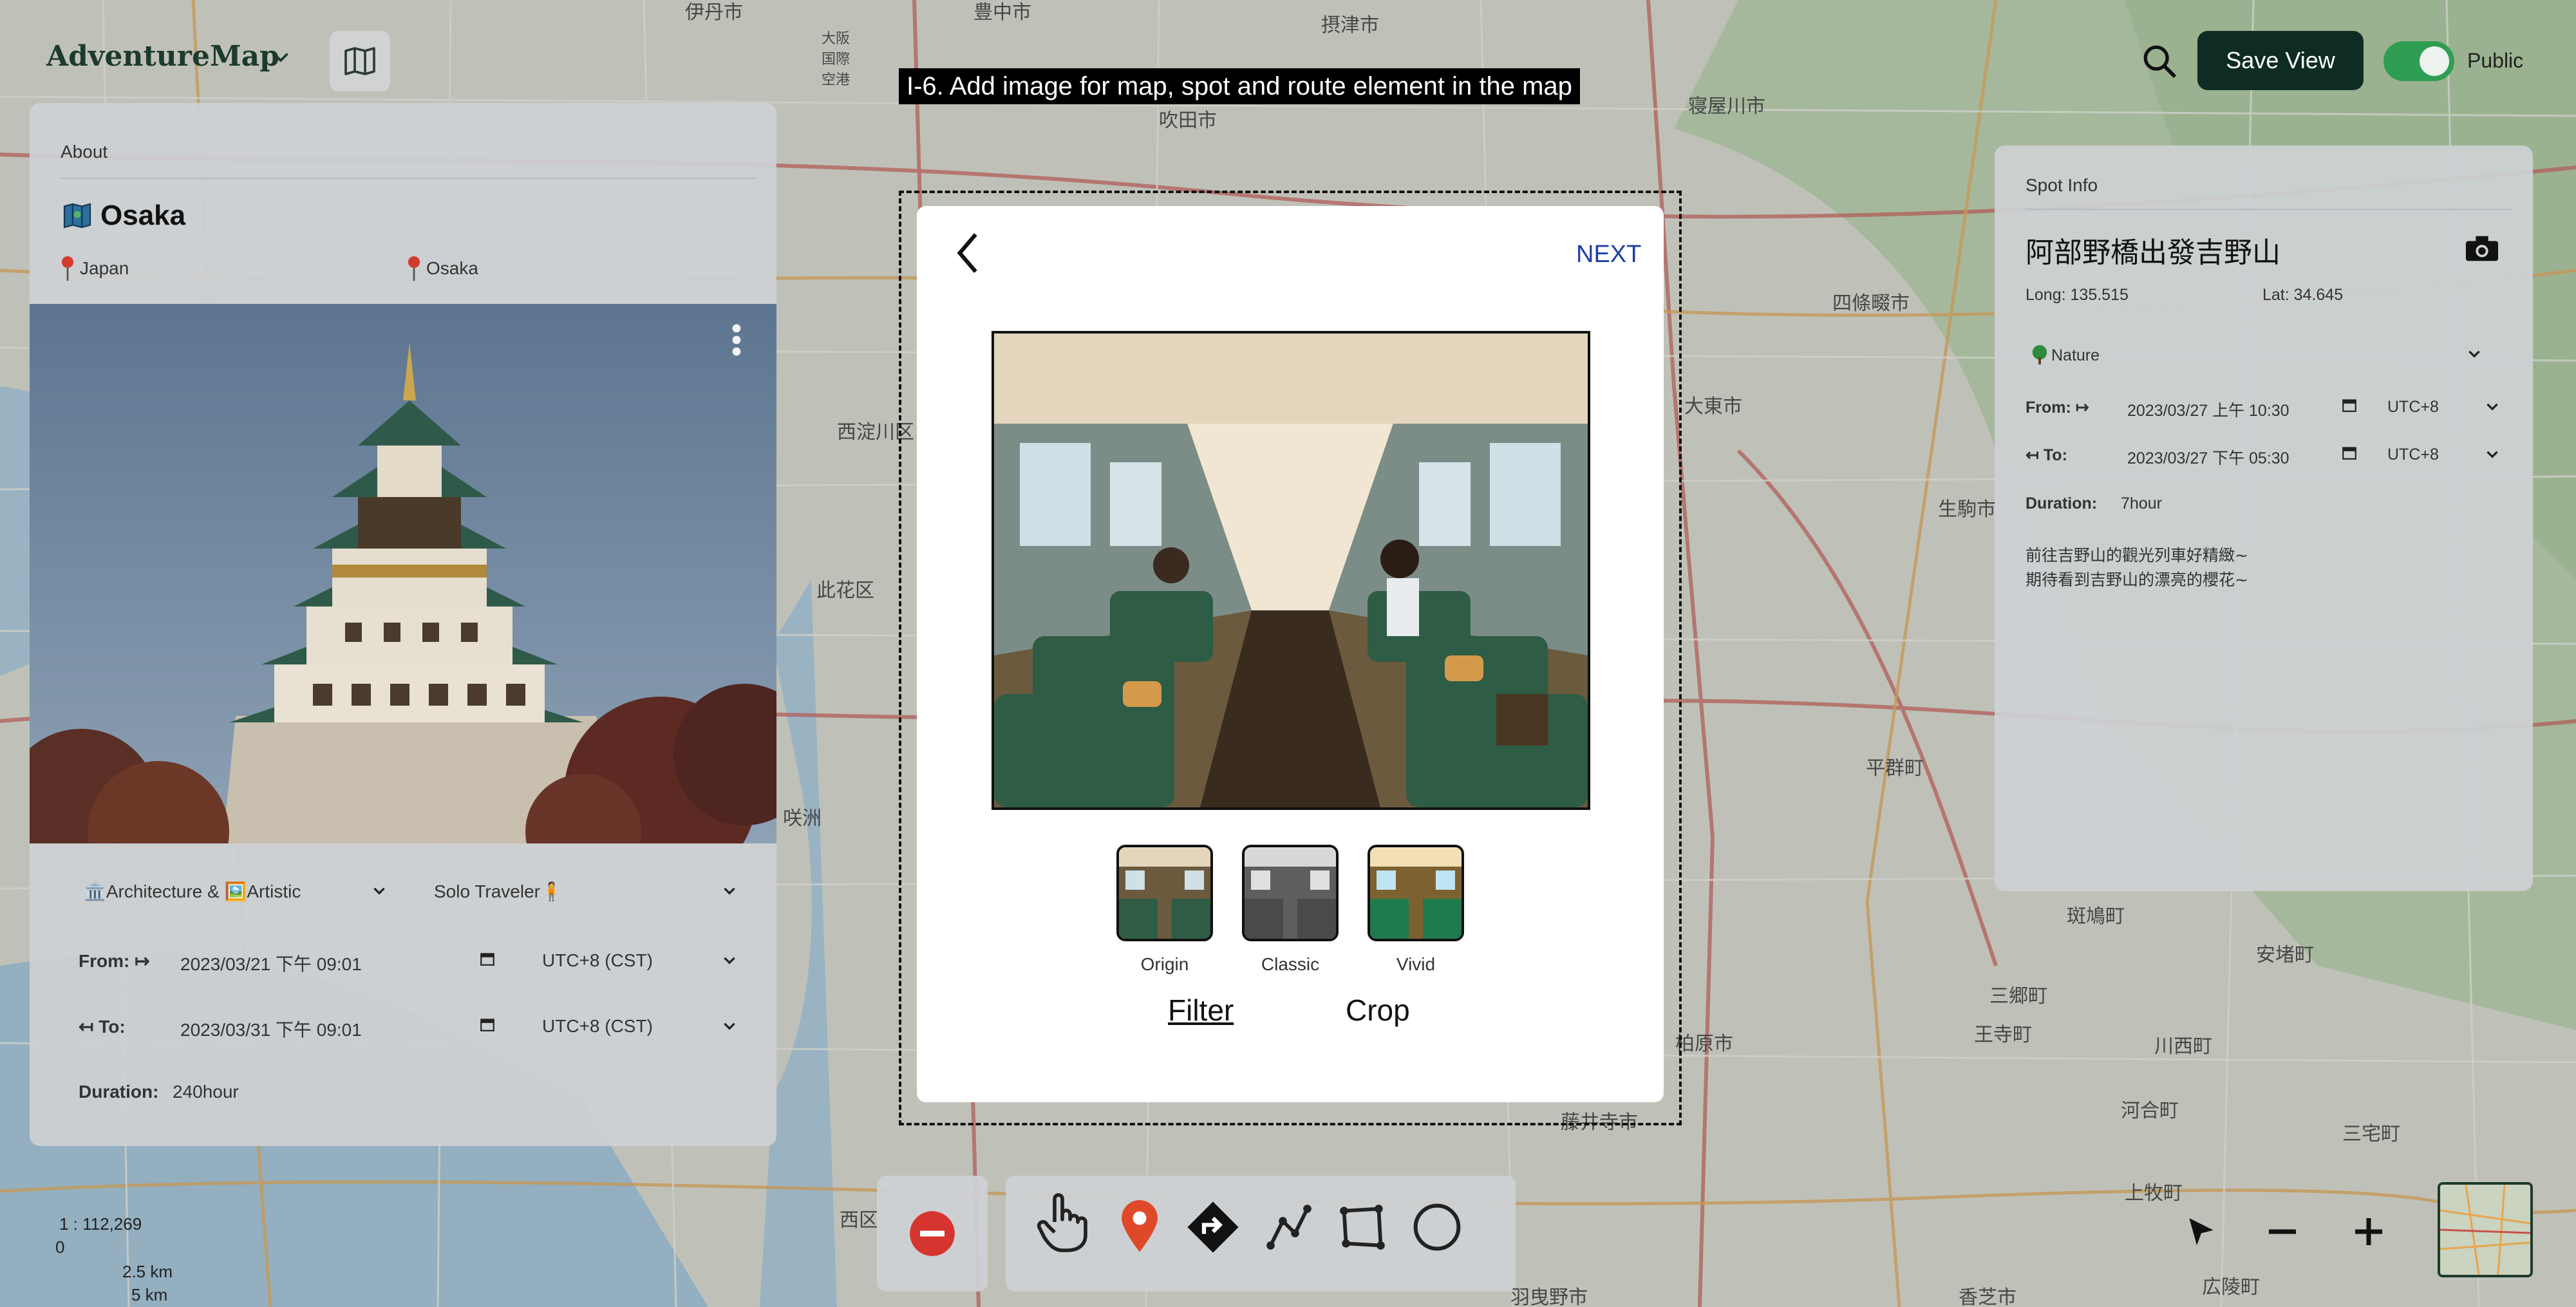 This screenshot has width=2576, height=1307. What do you see at coordinates (2413, 455) in the screenshot?
I see `spot-to-timezone-select: UTC+8` at bounding box center [2413, 455].